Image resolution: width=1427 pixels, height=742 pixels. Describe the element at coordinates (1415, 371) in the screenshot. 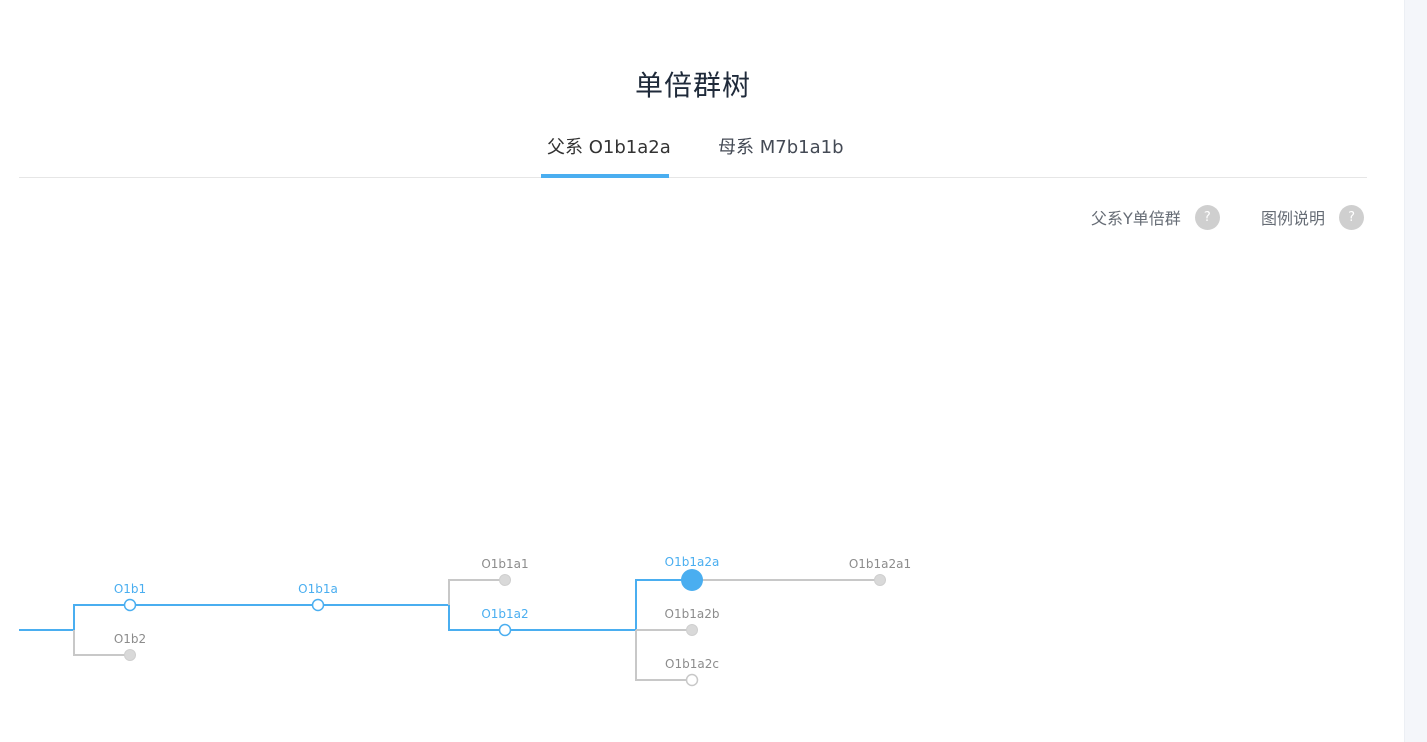

I see `right-scroll-strip` at that location.